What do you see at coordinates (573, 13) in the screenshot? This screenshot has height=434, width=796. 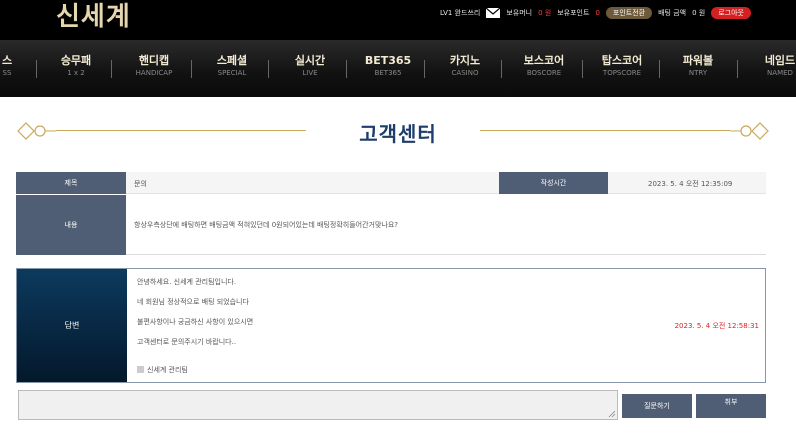 I see `point-label: 보유포인트` at bounding box center [573, 13].